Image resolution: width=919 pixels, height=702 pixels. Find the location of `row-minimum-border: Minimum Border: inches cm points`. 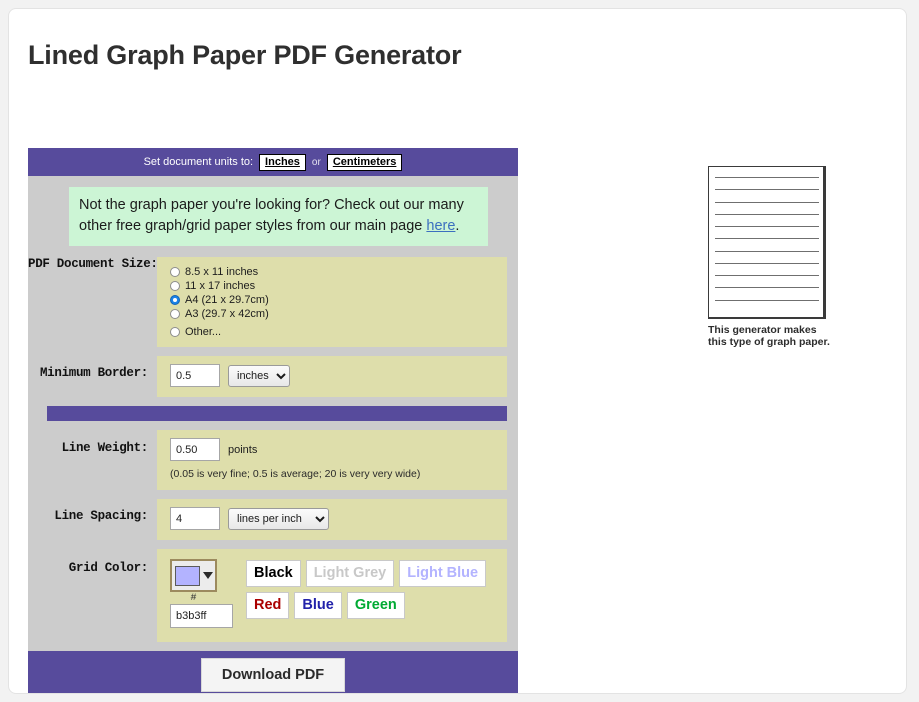

row-minimum-border: Minimum Border: inches cm points is located at coordinates (273, 376).